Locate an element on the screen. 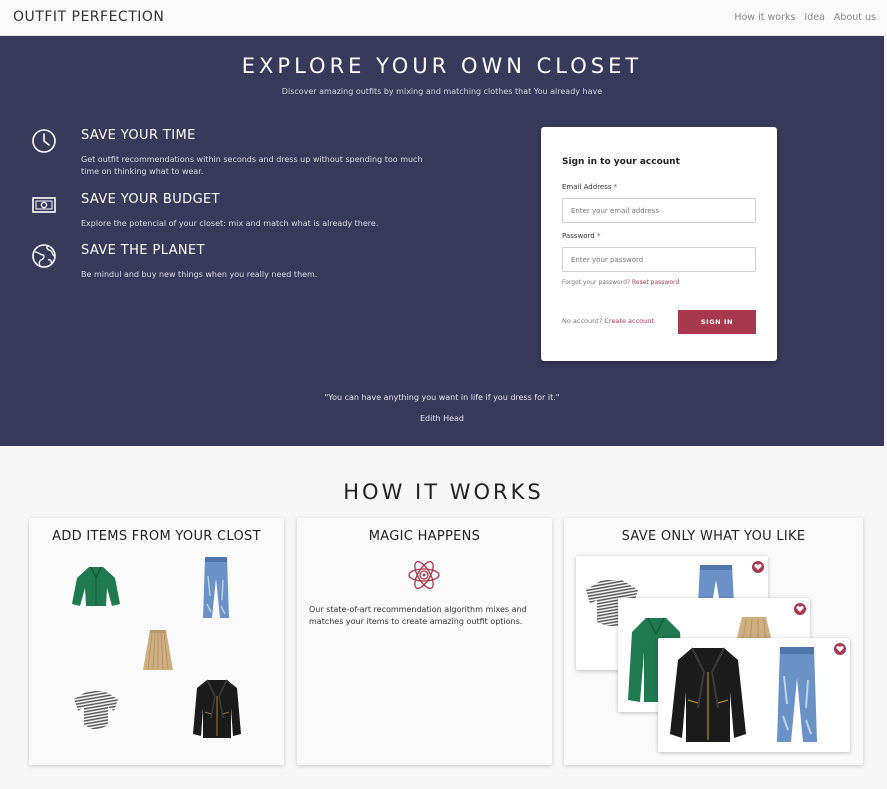  clock-icon is located at coordinates (44, 141).